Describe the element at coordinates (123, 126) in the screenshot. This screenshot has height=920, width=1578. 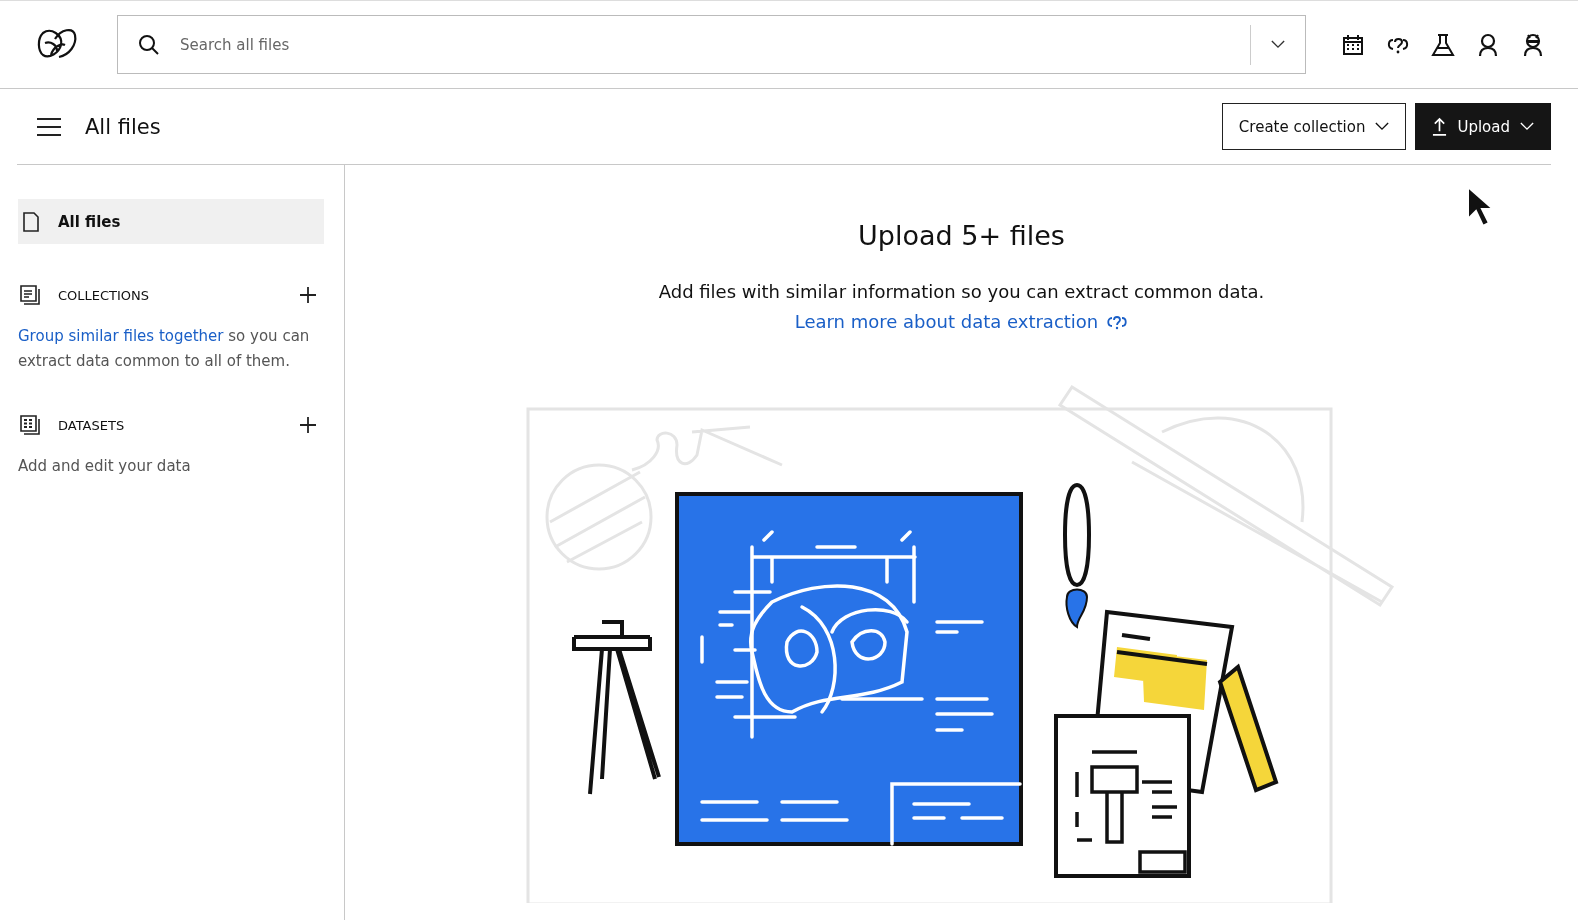
I see `page-title: All files` at that location.